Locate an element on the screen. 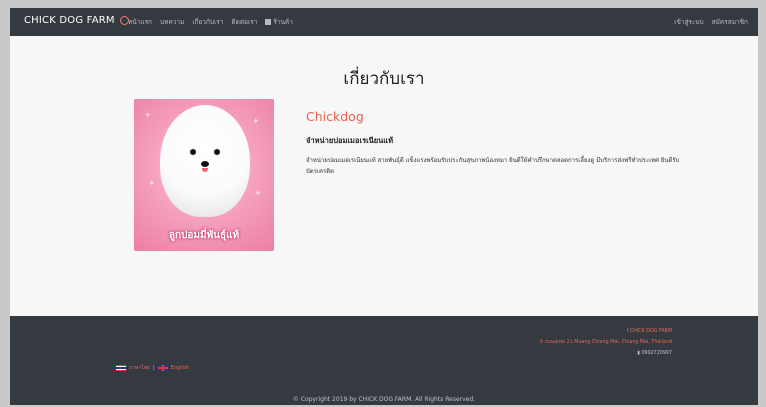  footer-phone: ▮ 0992720997 is located at coordinates (654, 353).